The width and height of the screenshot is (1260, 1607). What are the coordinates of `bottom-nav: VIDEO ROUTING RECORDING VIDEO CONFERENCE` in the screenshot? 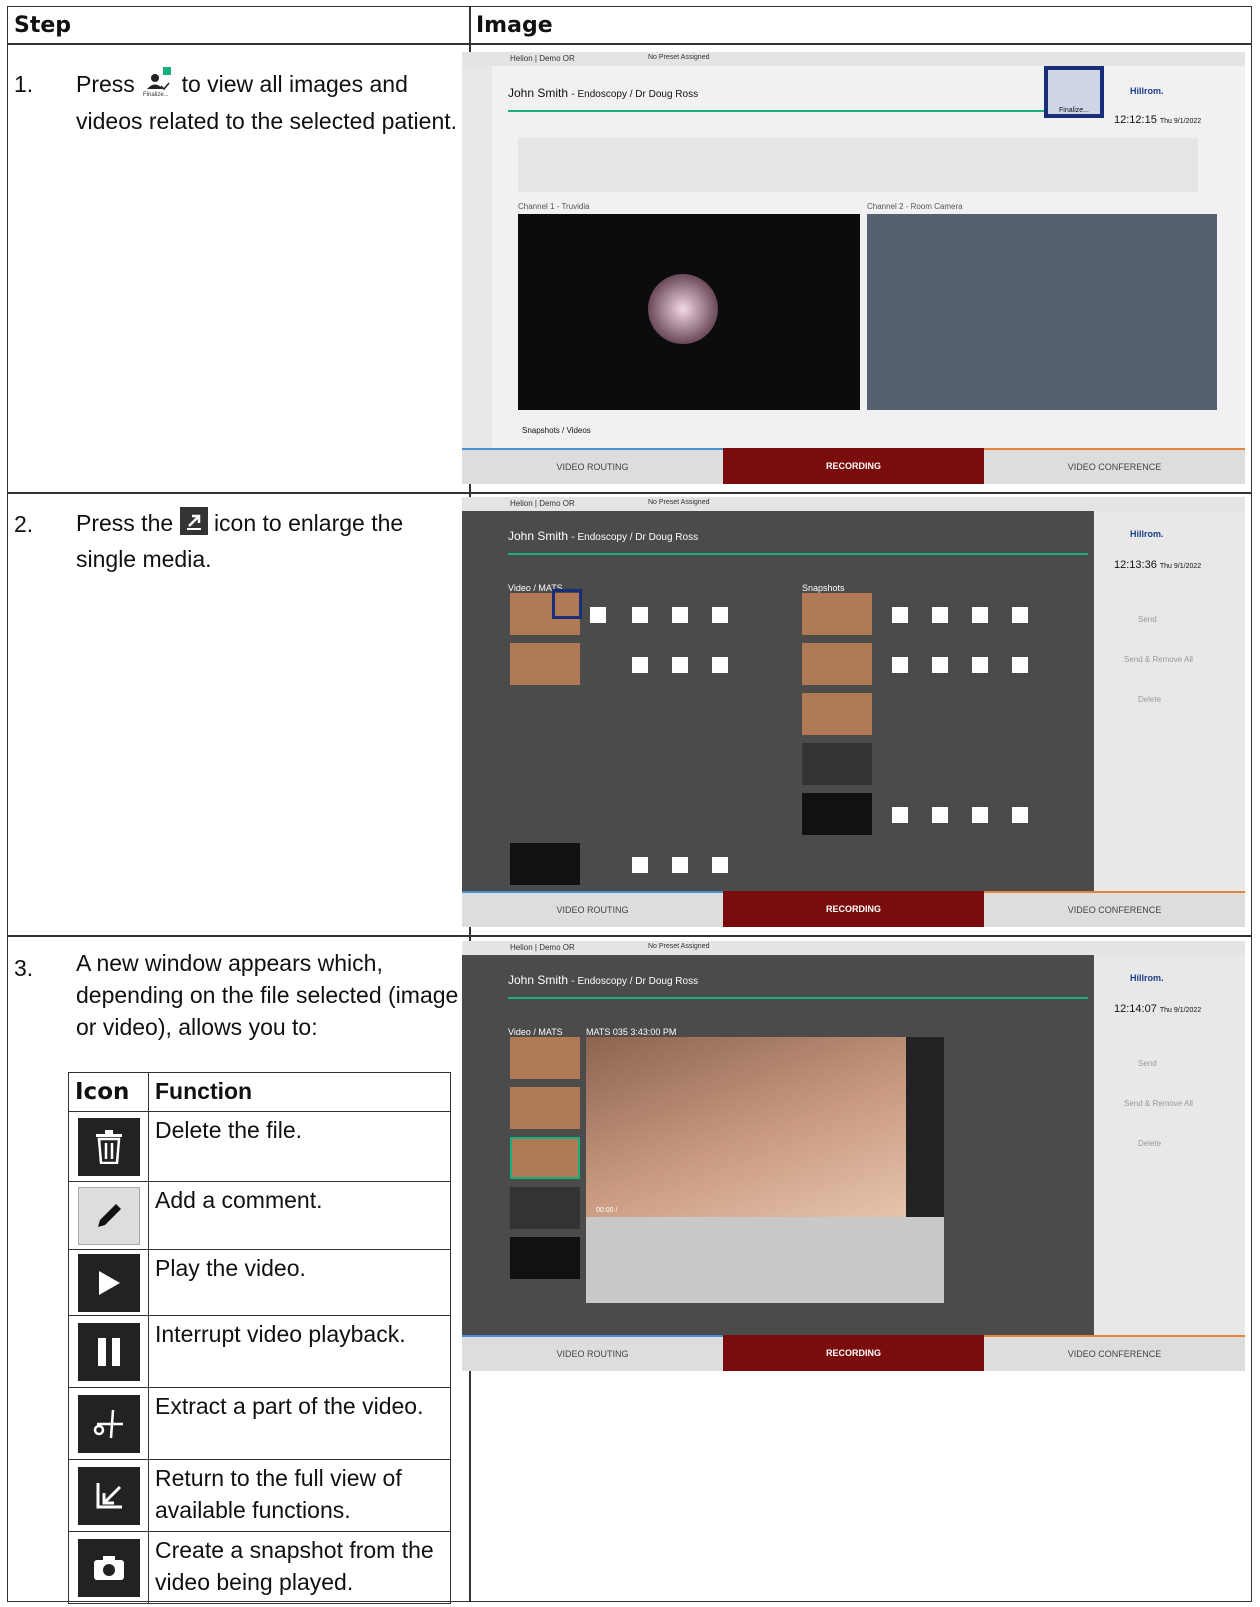 It's located at (853, 1353).